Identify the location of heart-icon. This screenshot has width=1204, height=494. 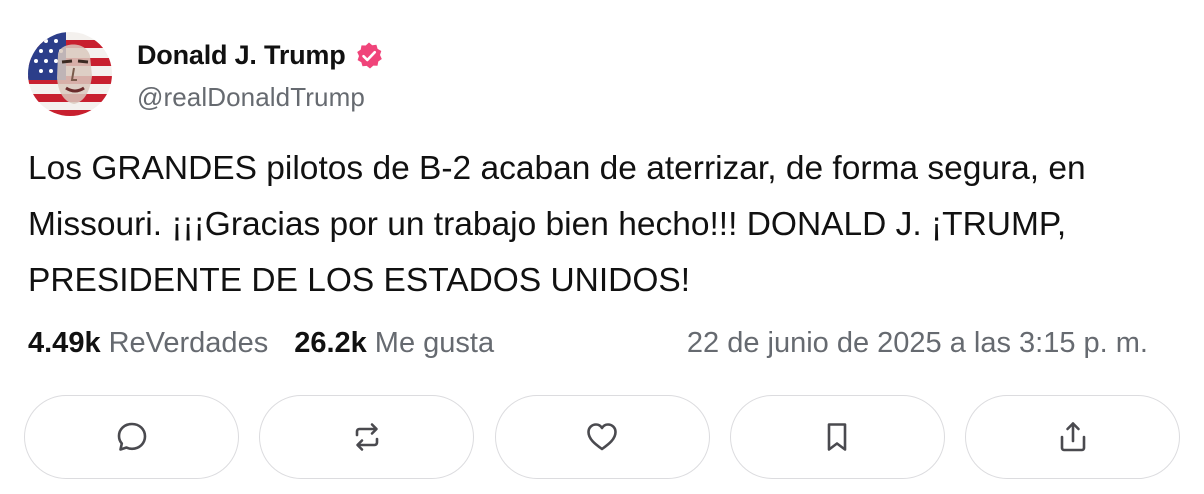
(602, 437).